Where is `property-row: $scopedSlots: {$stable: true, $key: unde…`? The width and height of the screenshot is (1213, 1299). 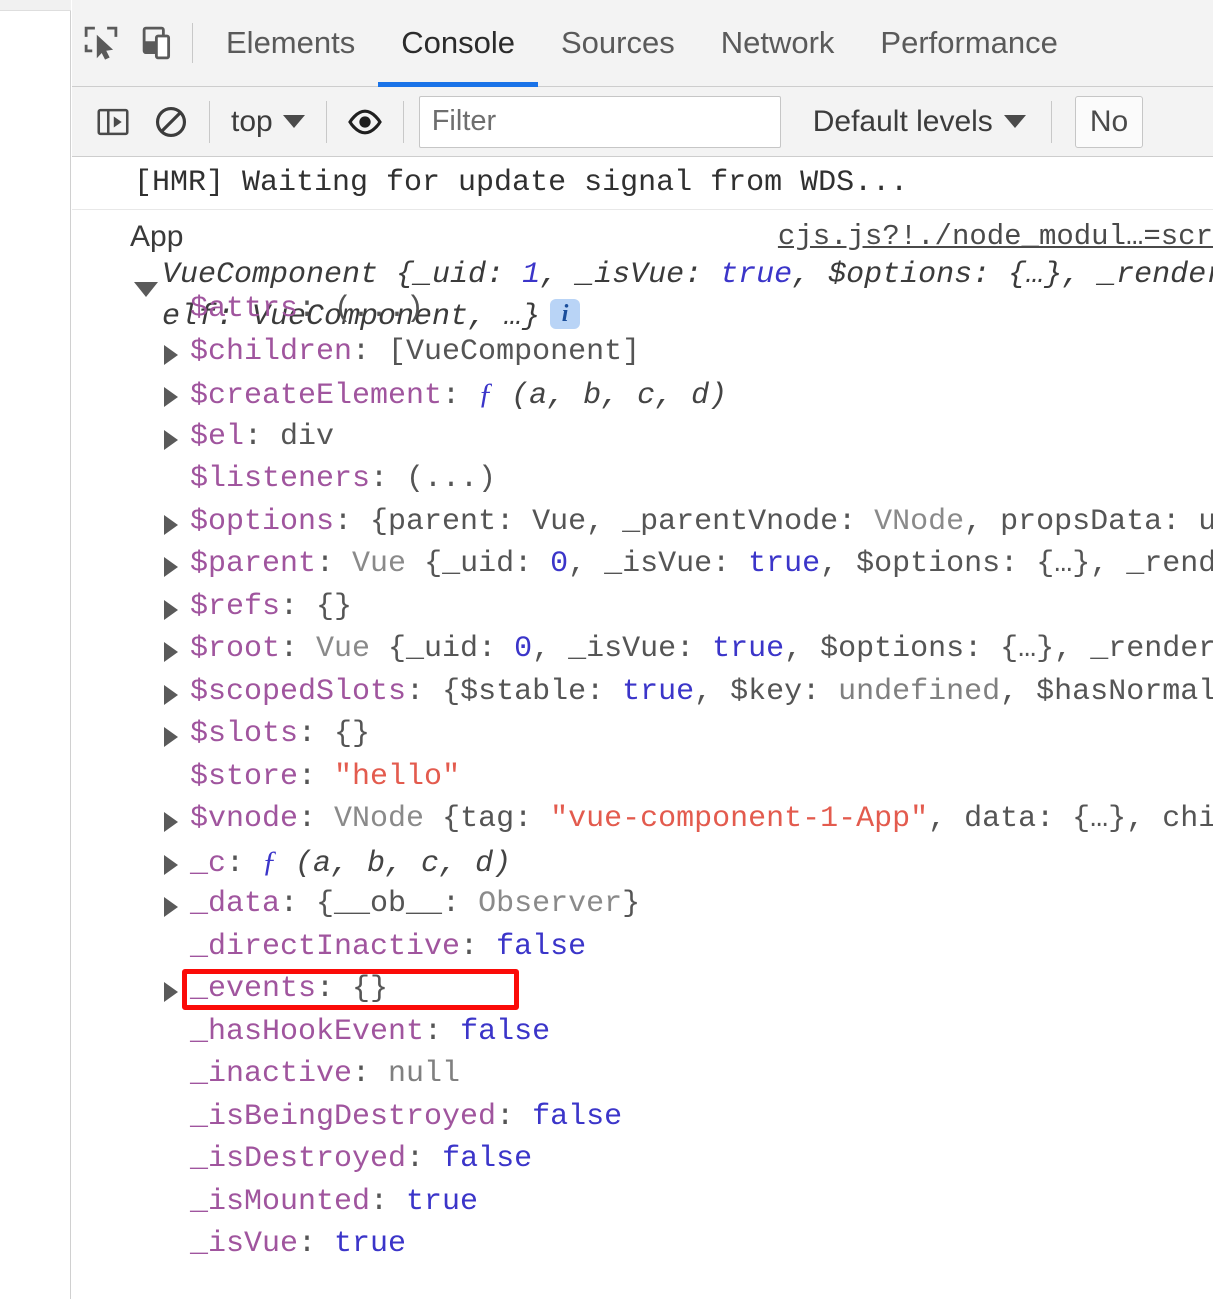
property-row: $scopedSlots: {$stable: true, $key: unde… is located at coordinates (642, 692).